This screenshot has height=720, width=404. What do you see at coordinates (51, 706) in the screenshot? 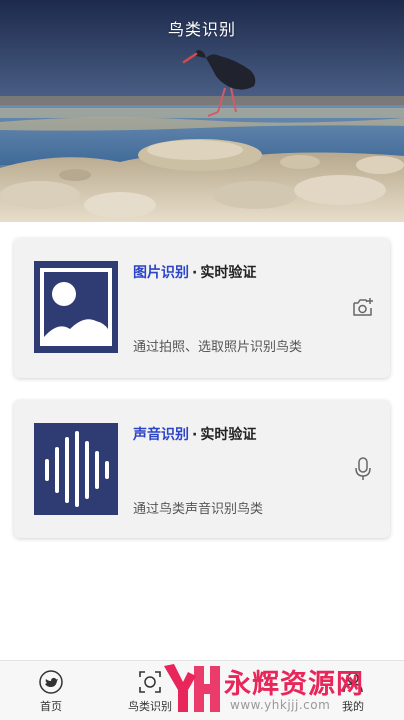
I see `tab-label: 首页` at bounding box center [51, 706].